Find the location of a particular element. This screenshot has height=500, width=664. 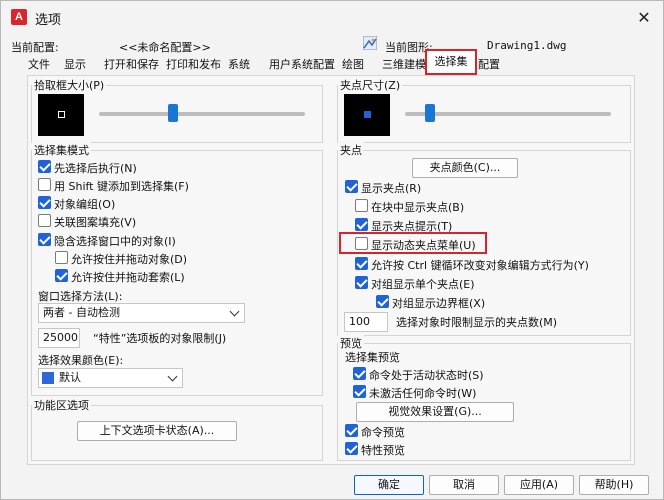

current-drawing-value: Drawing1.dwg is located at coordinates (527, 45).